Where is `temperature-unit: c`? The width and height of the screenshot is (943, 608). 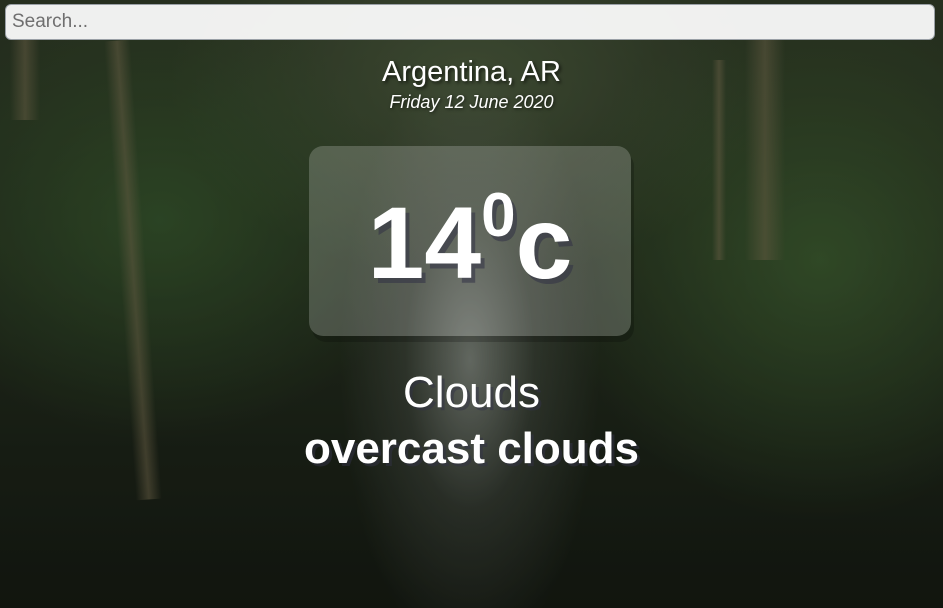
temperature-unit: c is located at coordinates (544, 243).